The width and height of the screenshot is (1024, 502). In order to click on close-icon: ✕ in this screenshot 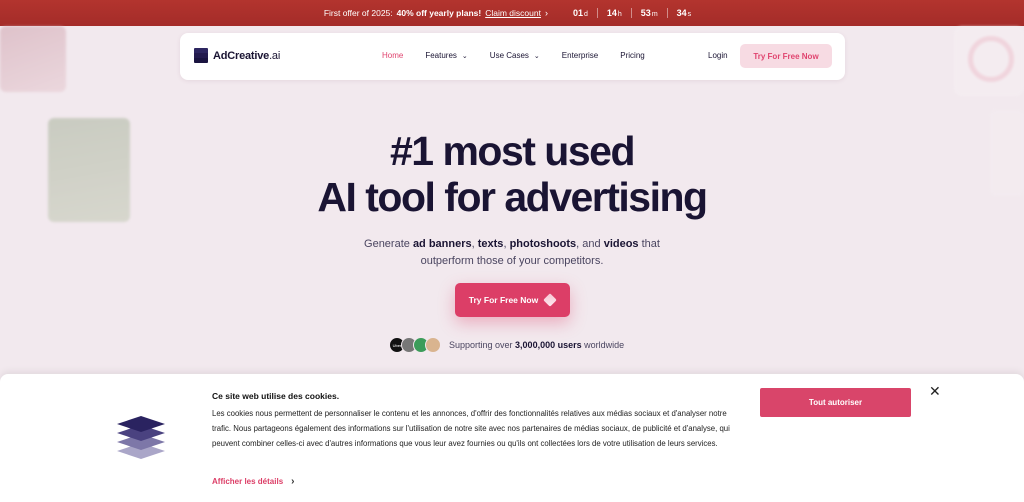, I will do `click(935, 391)`.